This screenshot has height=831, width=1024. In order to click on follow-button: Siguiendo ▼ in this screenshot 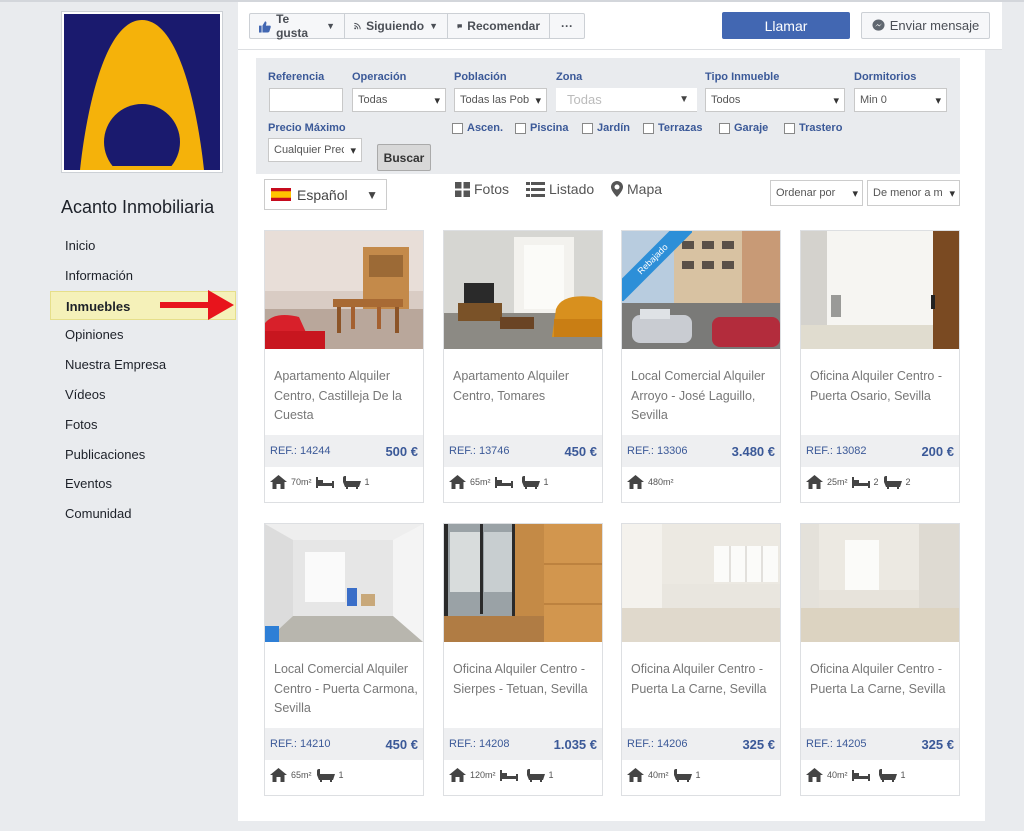, I will do `click(396, 26)`.